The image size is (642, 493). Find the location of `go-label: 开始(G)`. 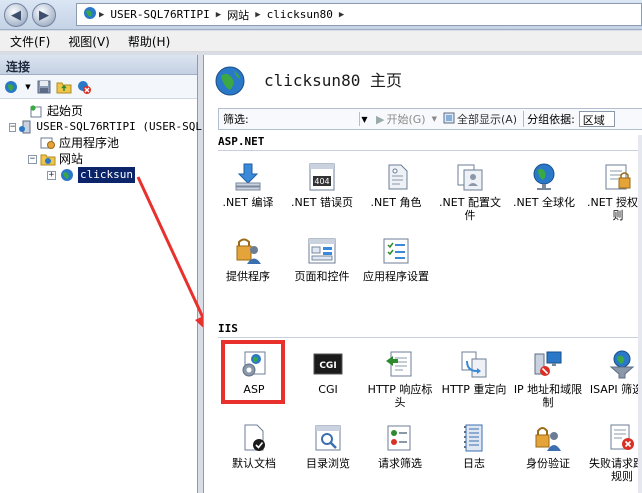

go-label: 开始(G) is located at coordinates (406, 119).